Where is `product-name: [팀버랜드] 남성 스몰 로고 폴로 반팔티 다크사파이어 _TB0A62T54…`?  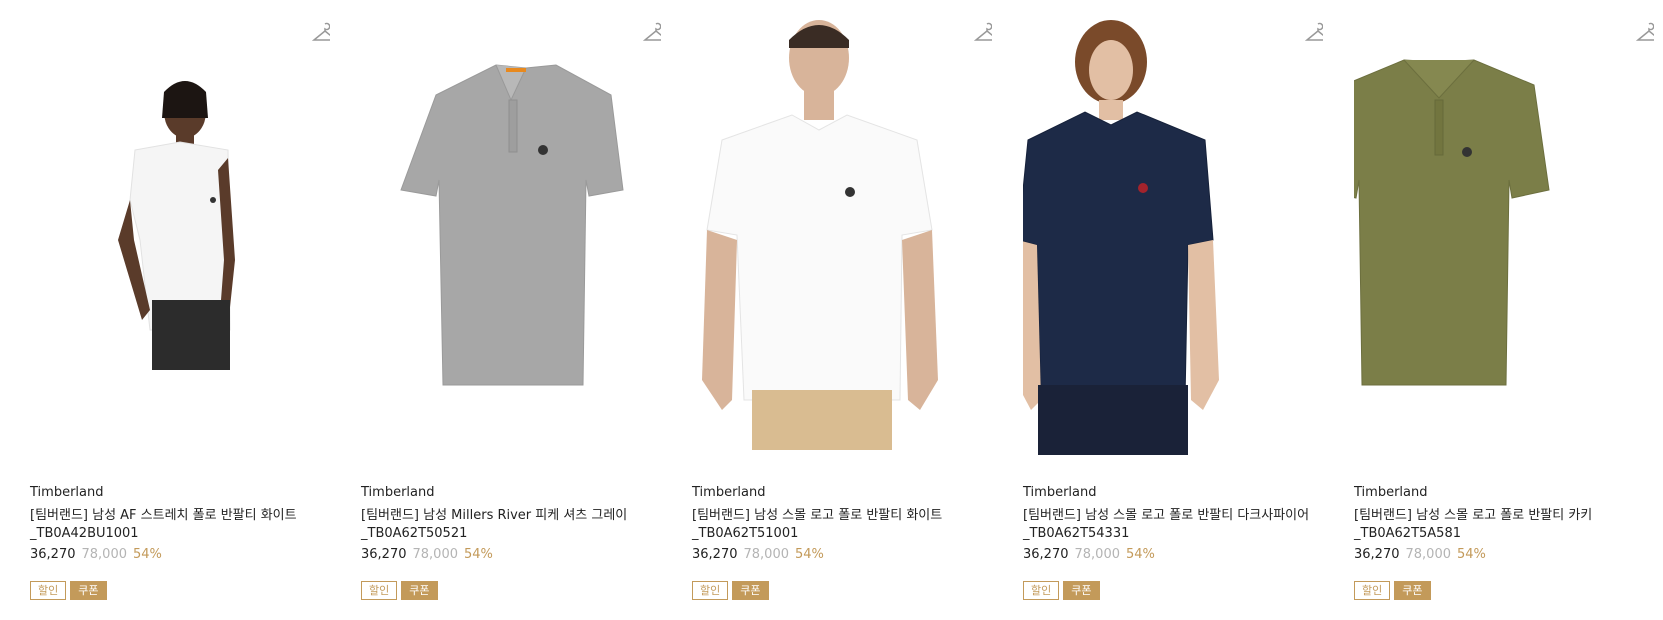
product-name: [팀버랜드] 남성 스몰 로고 폴로 반팔티 다크사파이어 _TB0A62T54… is located at coordinates (1173, 525).